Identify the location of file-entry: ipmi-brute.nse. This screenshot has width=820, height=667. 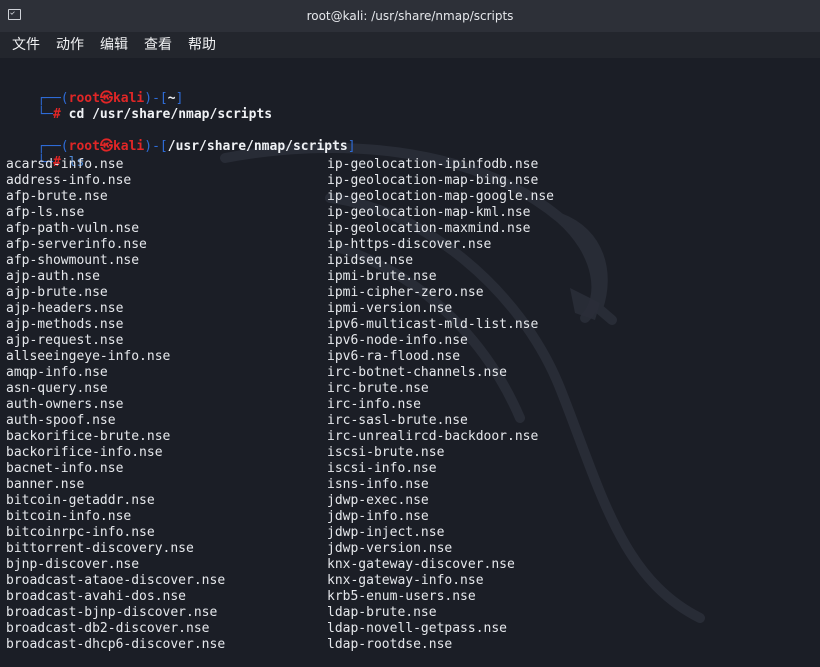
(382, 276).